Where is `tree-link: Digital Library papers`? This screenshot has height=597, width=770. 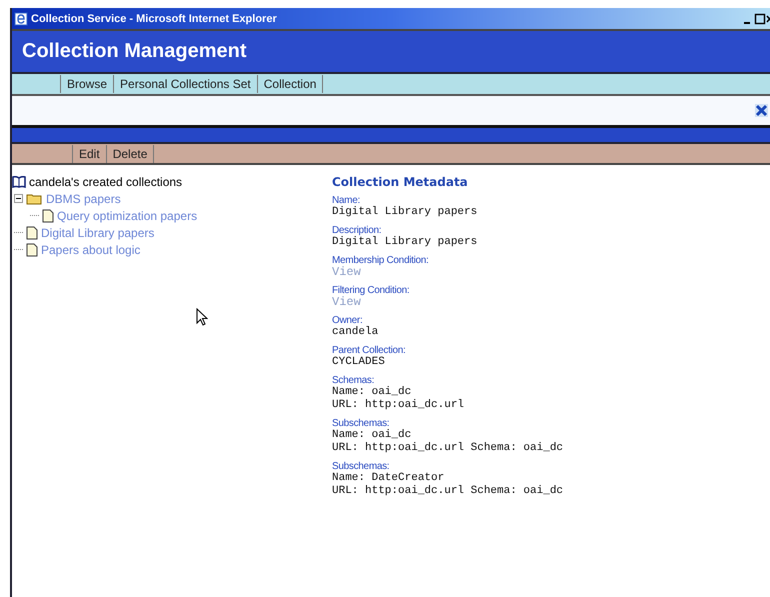 tree-link: Digital Library papers is located at coordinates (97, 233).